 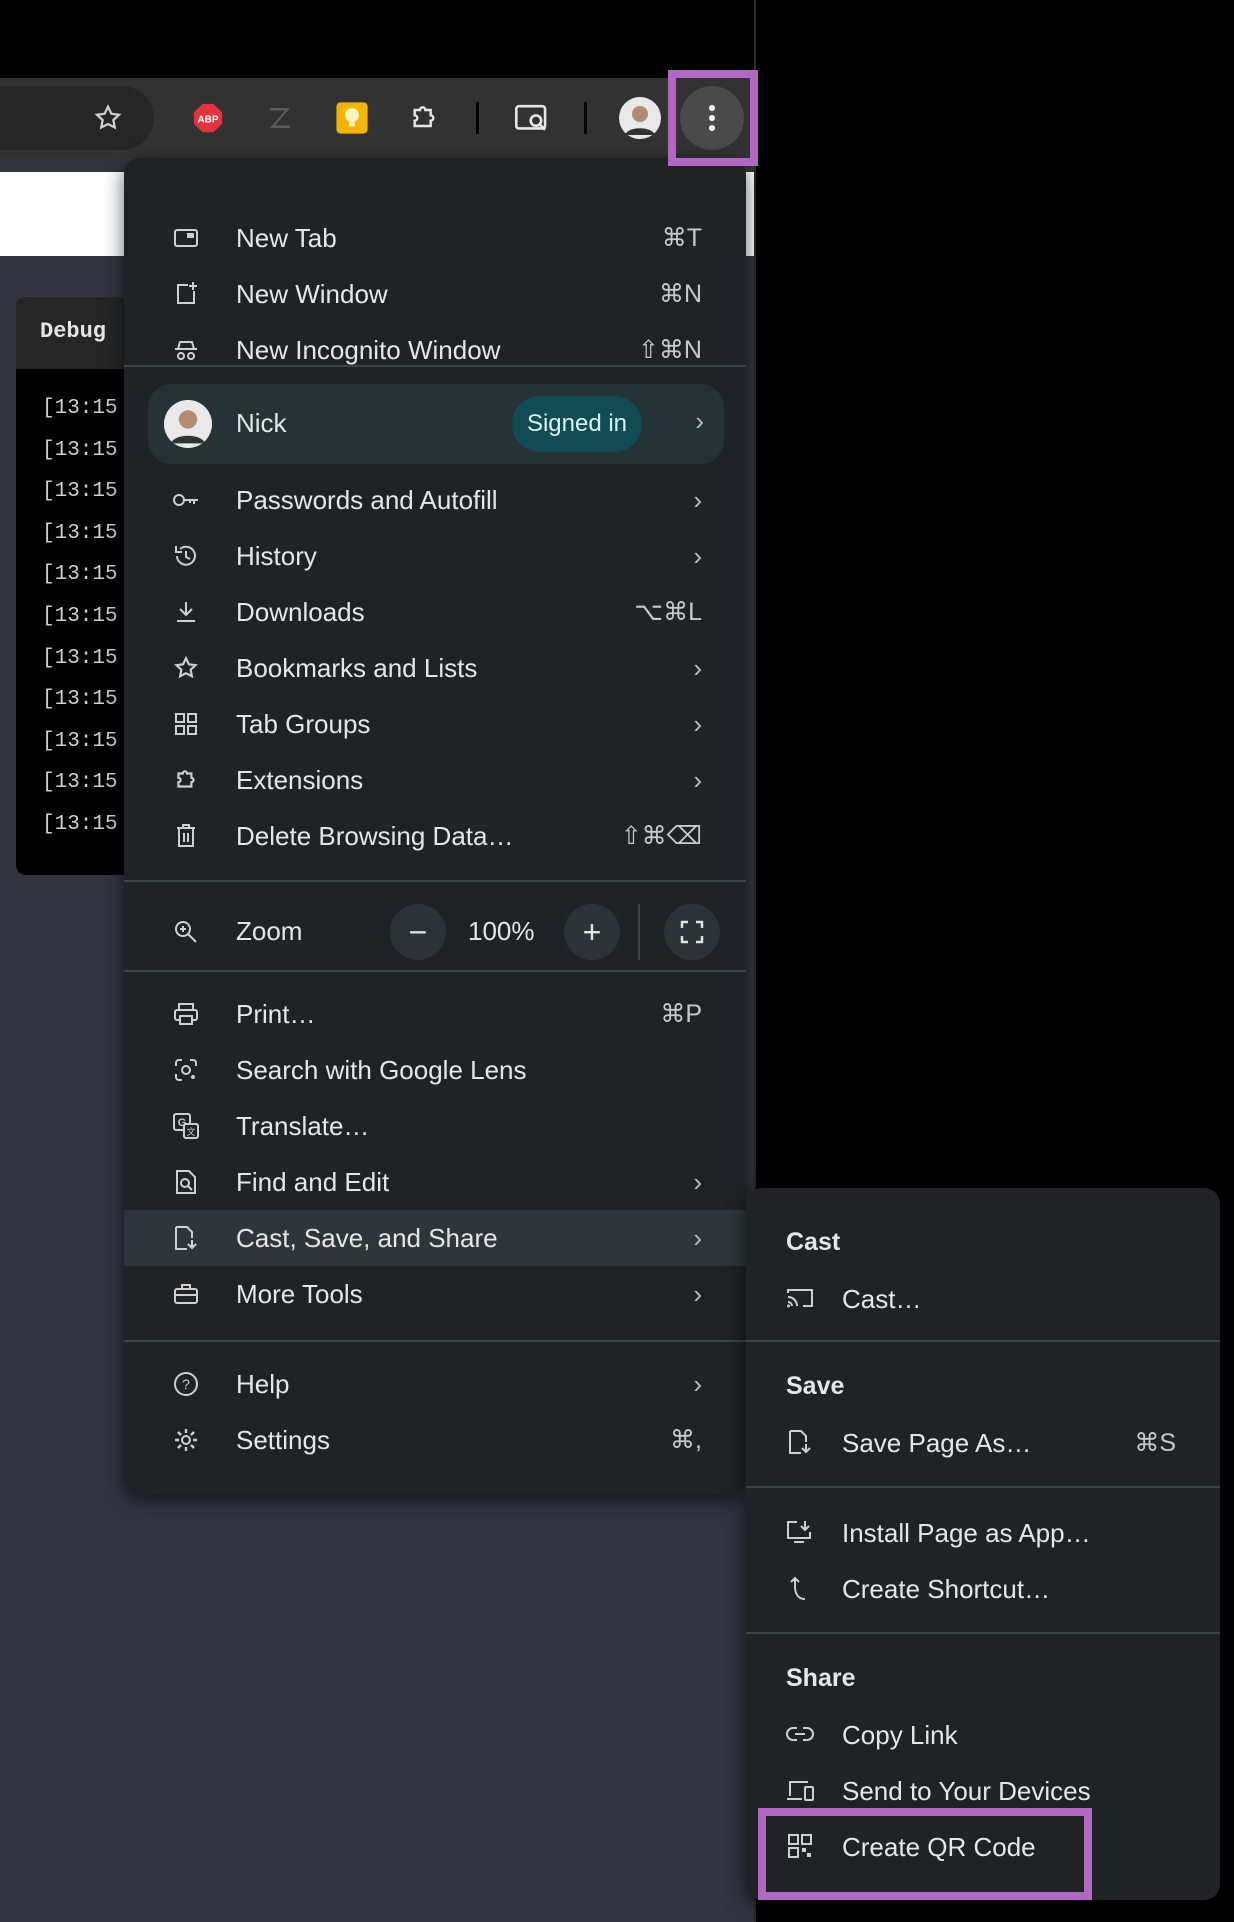 I want to click on menu-item-label: Downloads, so click(x=300, y=611).